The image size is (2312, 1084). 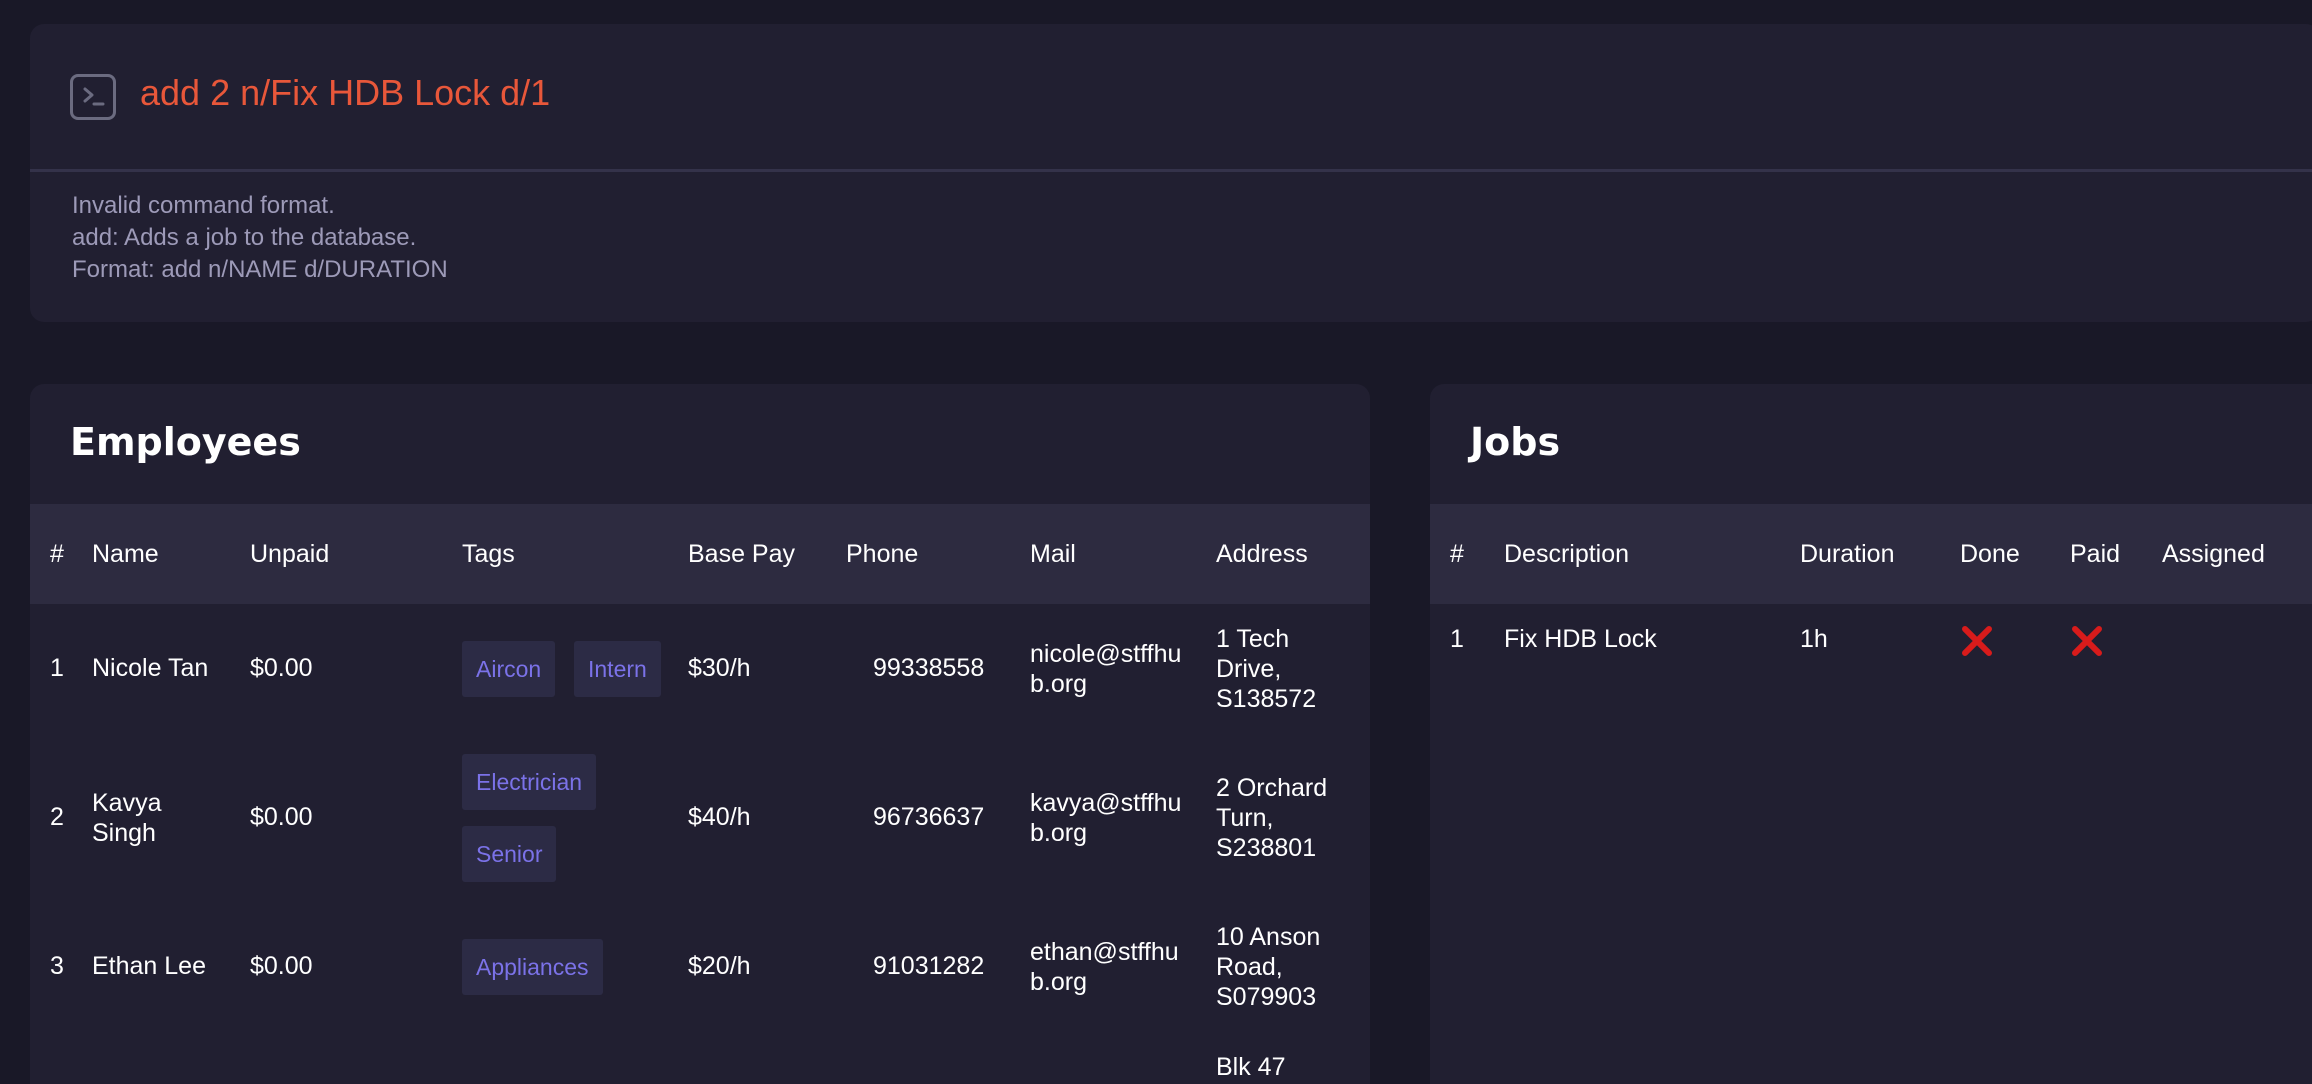 I want to click on column-header-done: Done, so click(x=1990, y=554).